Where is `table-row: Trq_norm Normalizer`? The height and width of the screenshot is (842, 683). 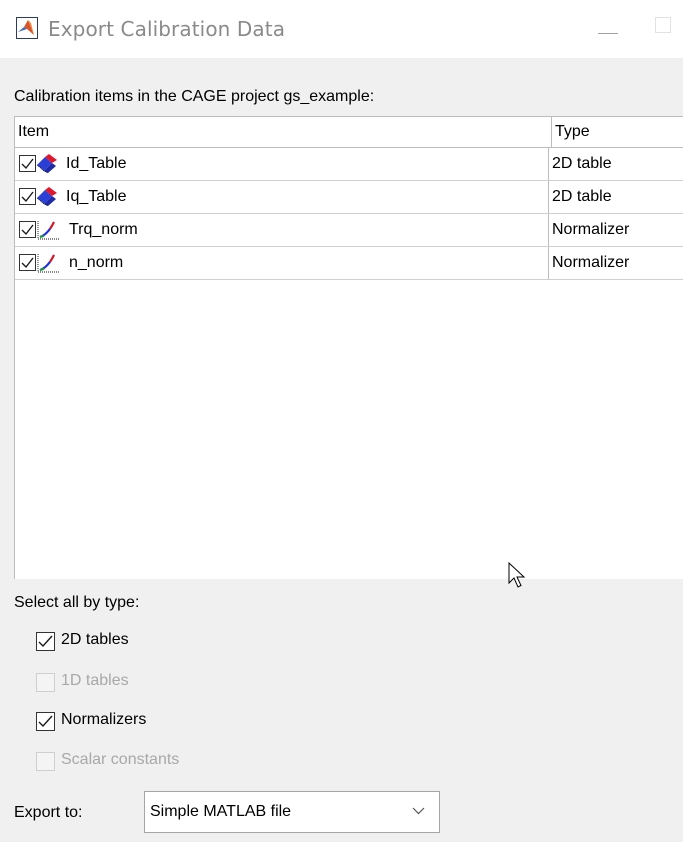 table-row: Trq_norm Normalizer is located at coordinates (349, 230).